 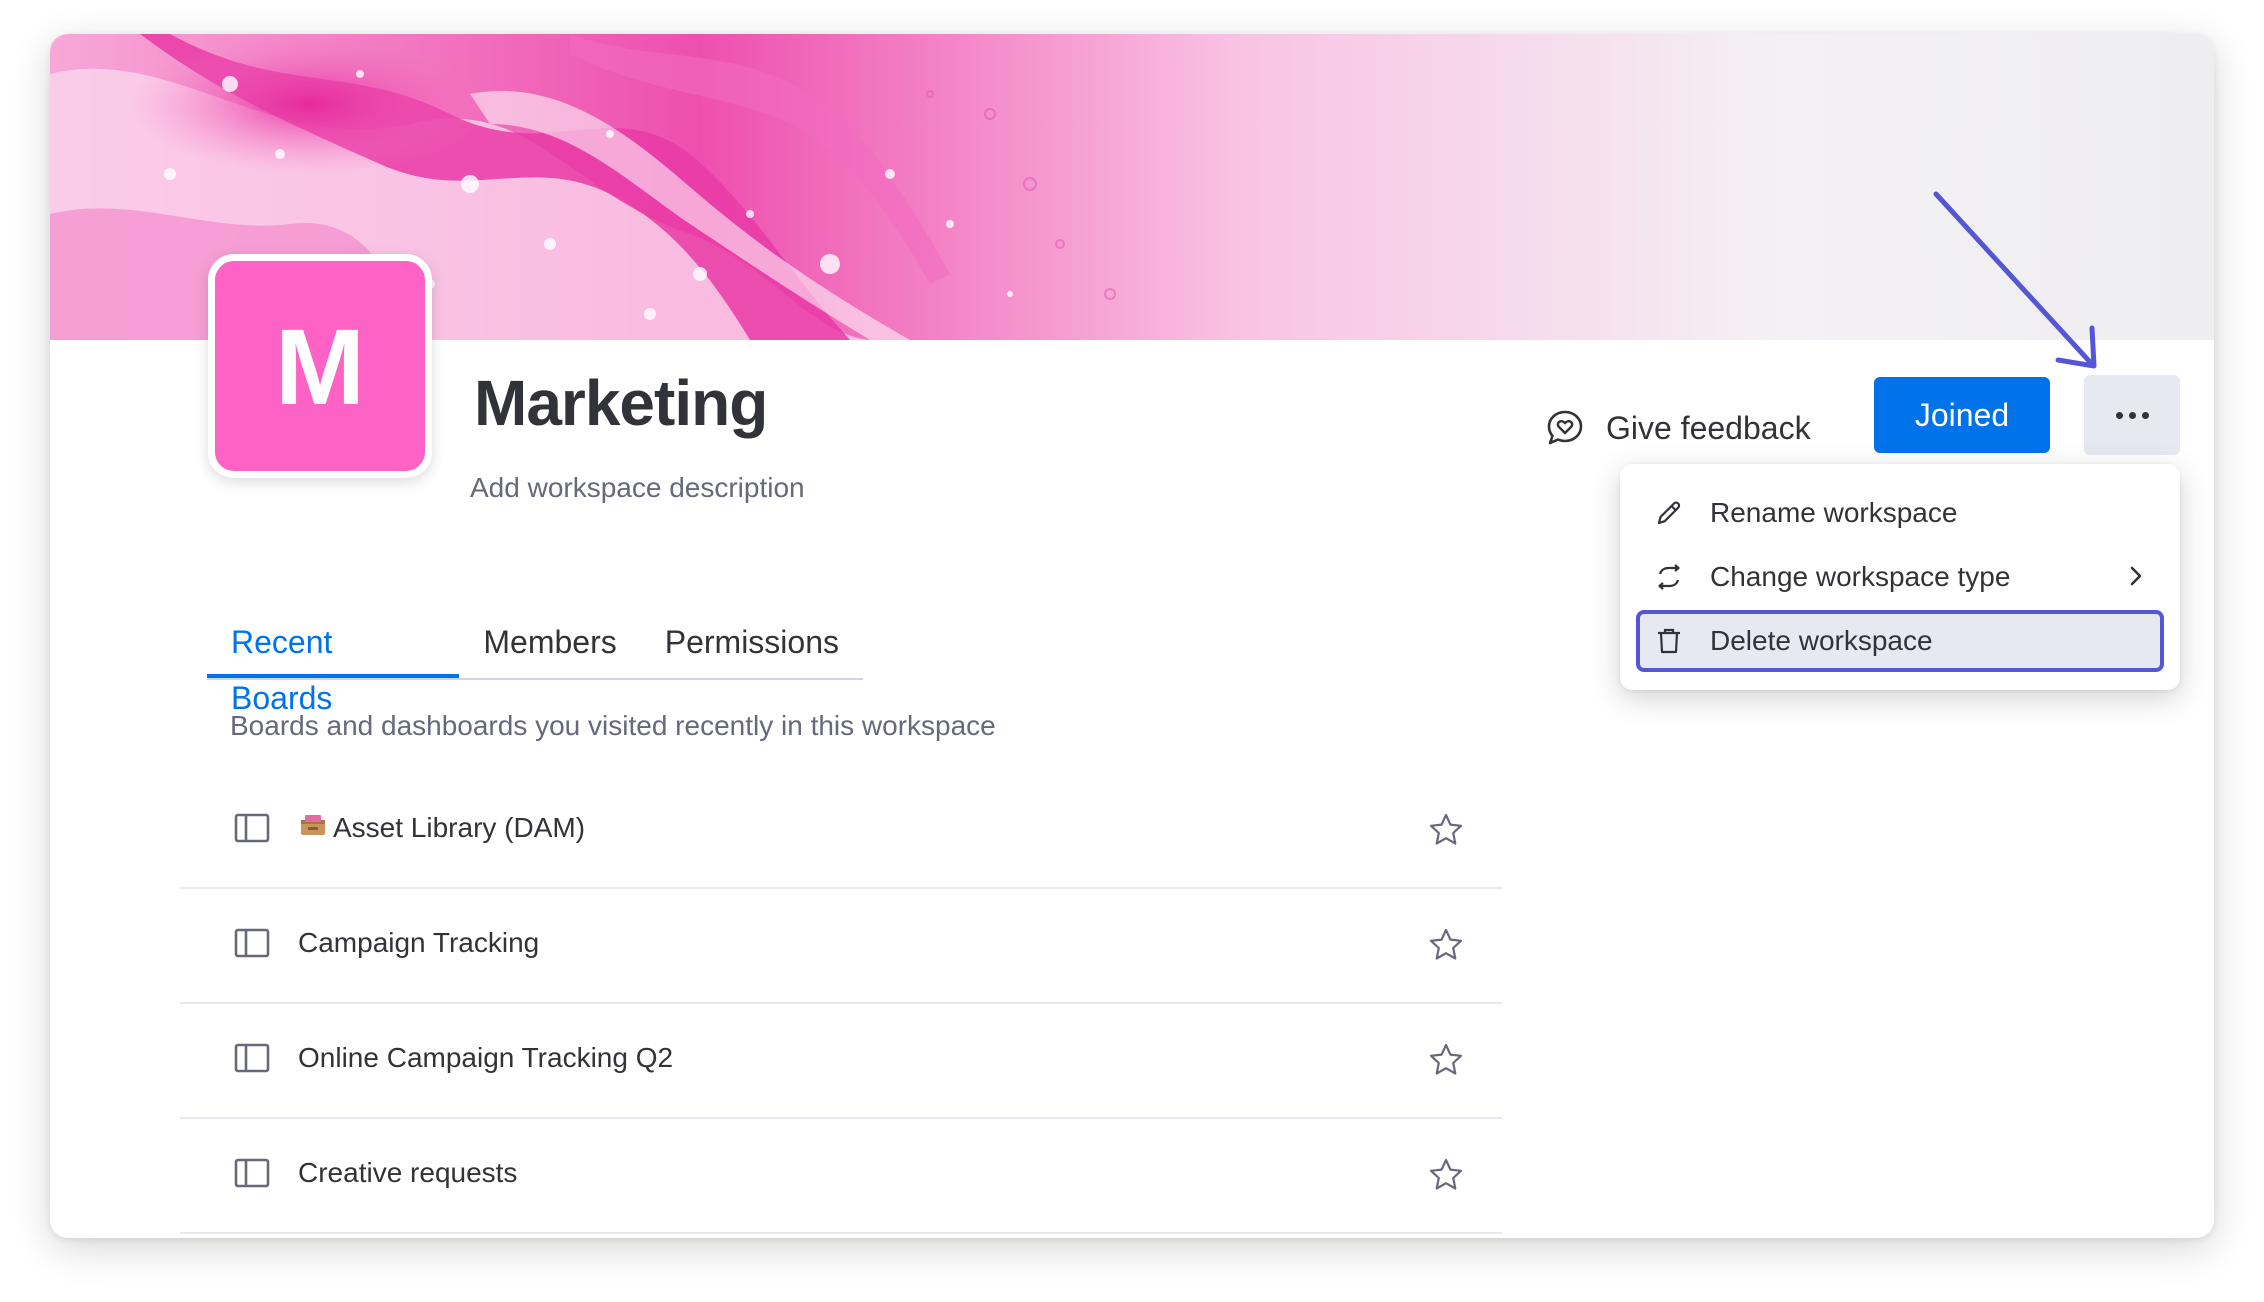 What do you see at coordinates (549, 646) in the screenshot?
I see `tab-members: Members` at bounding box center [549, 646].